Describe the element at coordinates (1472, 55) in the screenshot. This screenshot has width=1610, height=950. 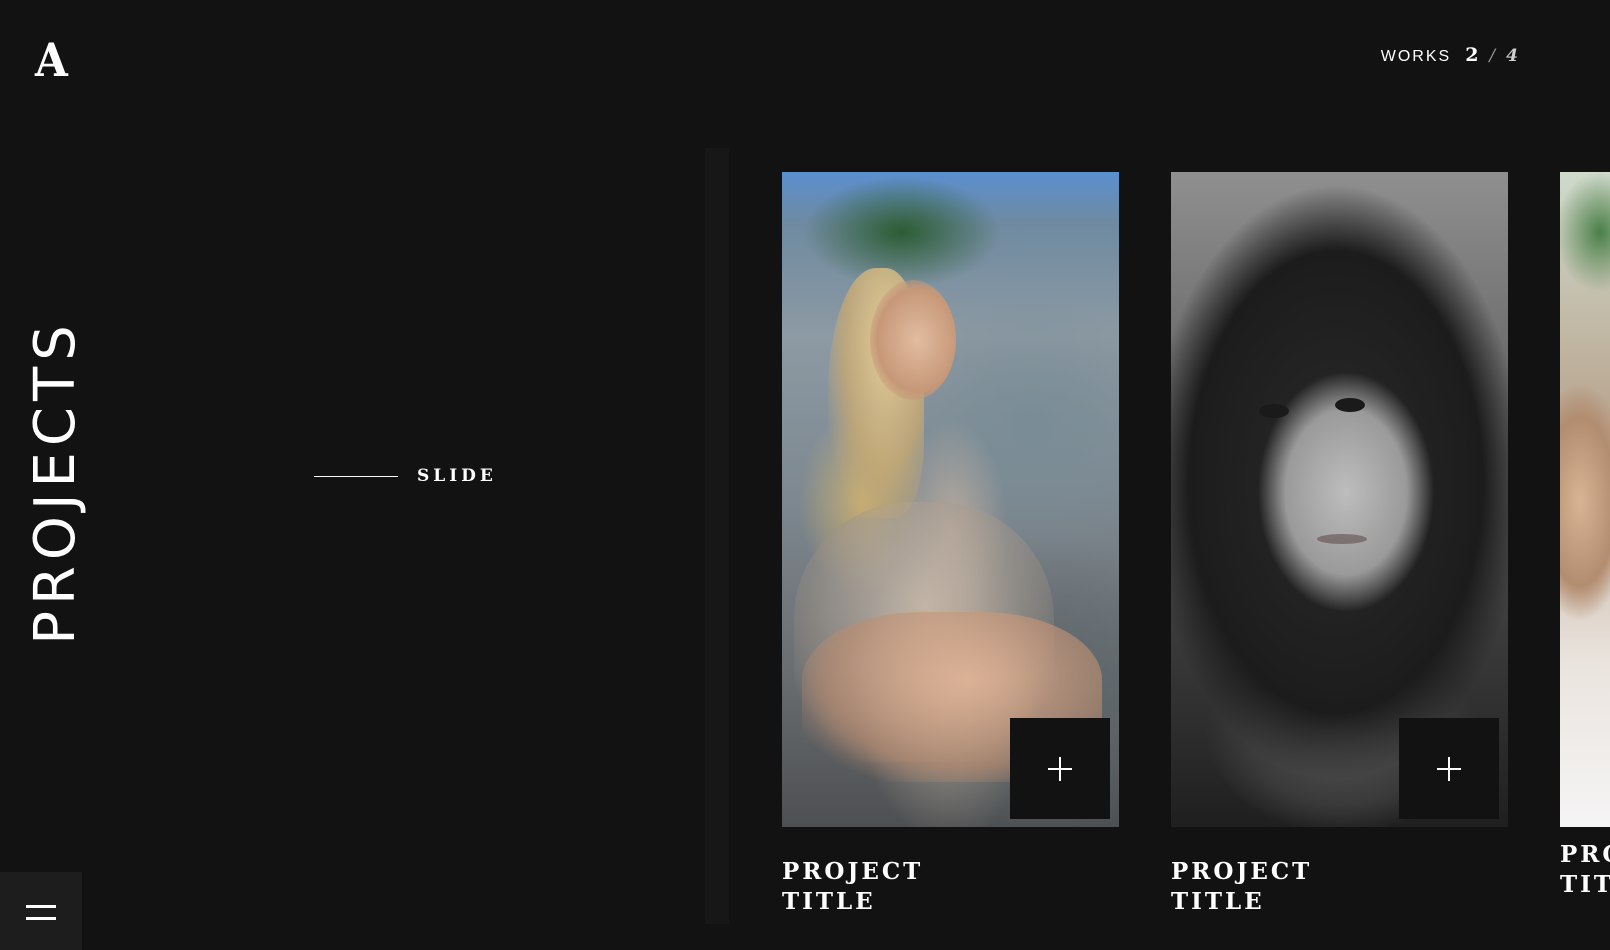
I see `current-slide-number: 2` at that location.